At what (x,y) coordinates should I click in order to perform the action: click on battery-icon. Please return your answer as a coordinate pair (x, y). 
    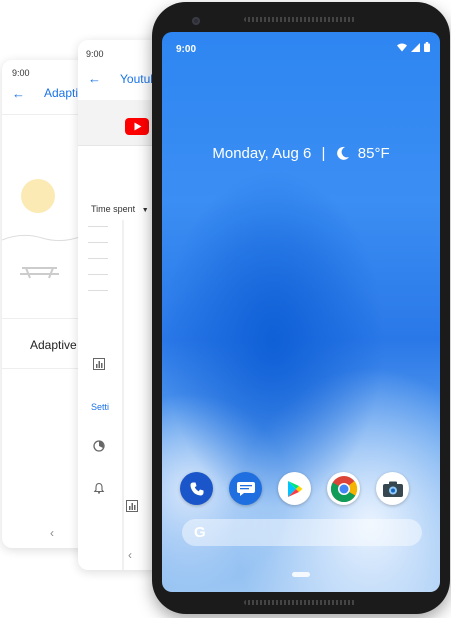
    Looking at the image, I should click on (427, 47).